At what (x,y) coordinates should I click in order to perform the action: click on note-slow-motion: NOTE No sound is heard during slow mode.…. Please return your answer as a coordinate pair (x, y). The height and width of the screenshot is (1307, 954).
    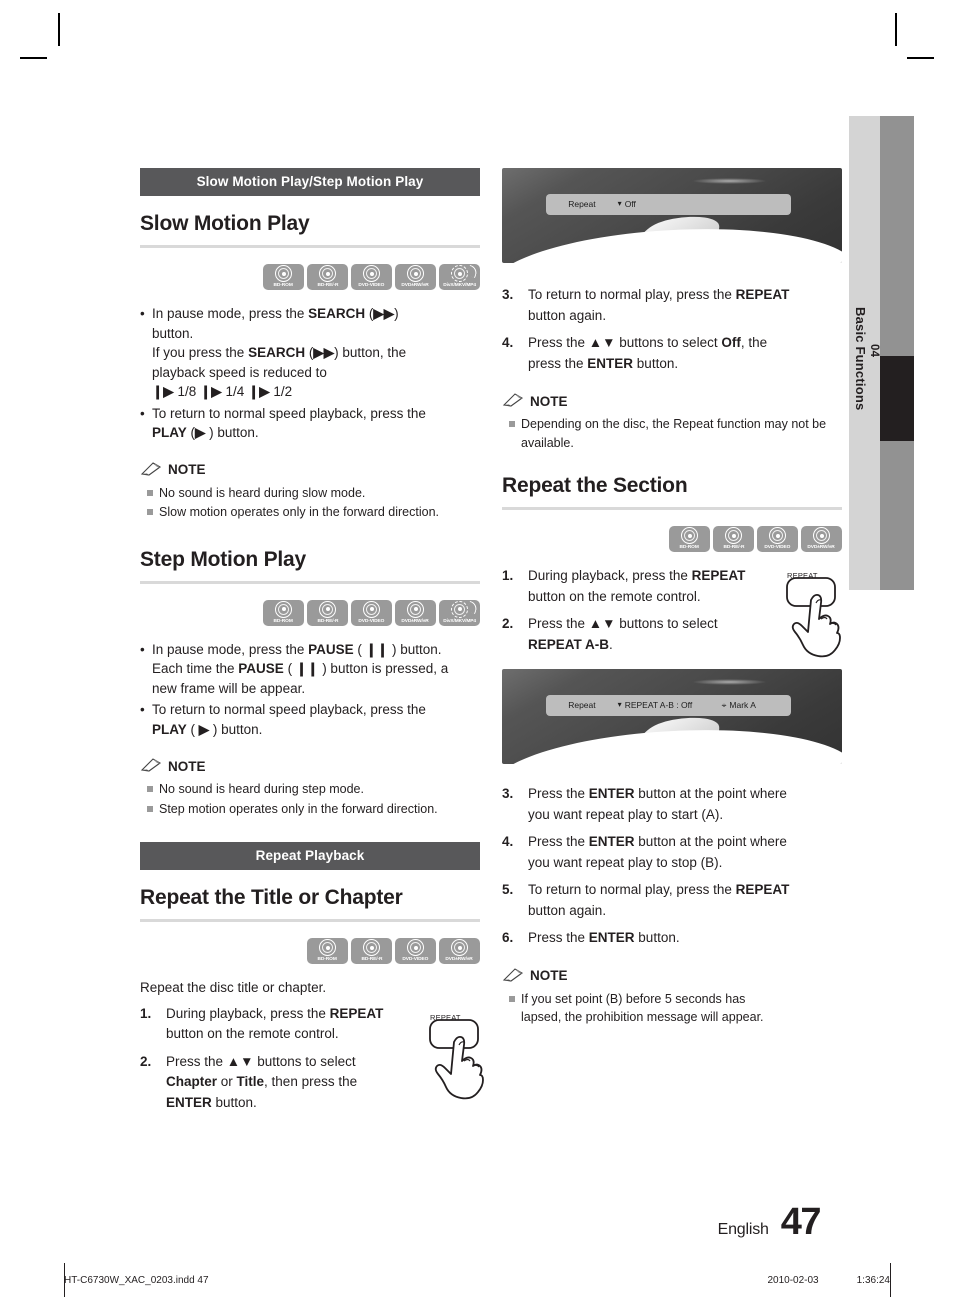
    Looking at the image, I should click on (310, 491).